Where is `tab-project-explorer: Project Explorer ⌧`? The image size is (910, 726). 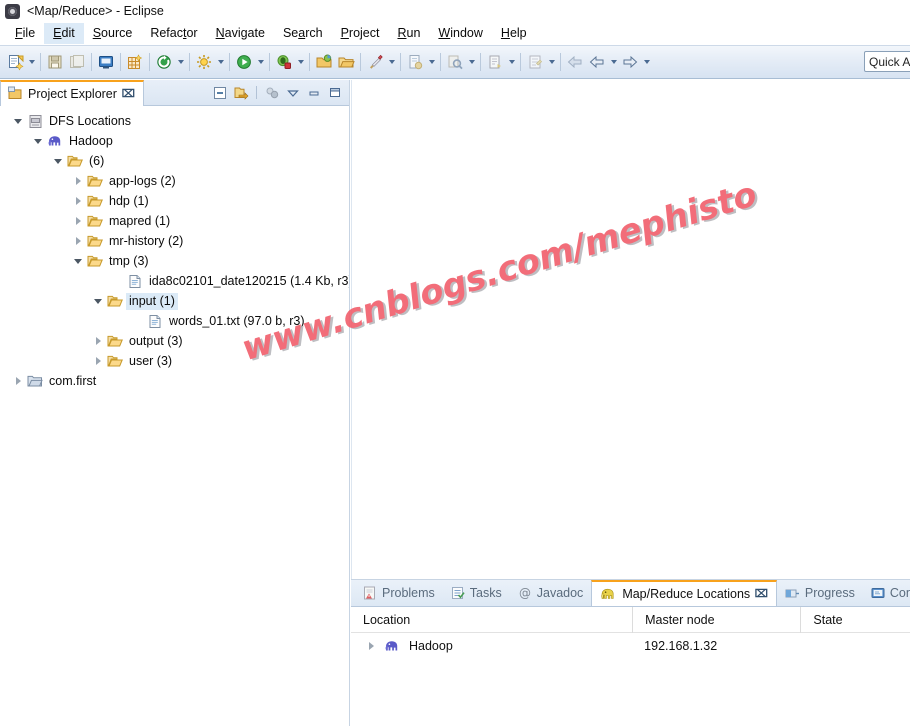
tab-project-explorer: Project Explorer ⌧ is located at coordinates (72, 93).